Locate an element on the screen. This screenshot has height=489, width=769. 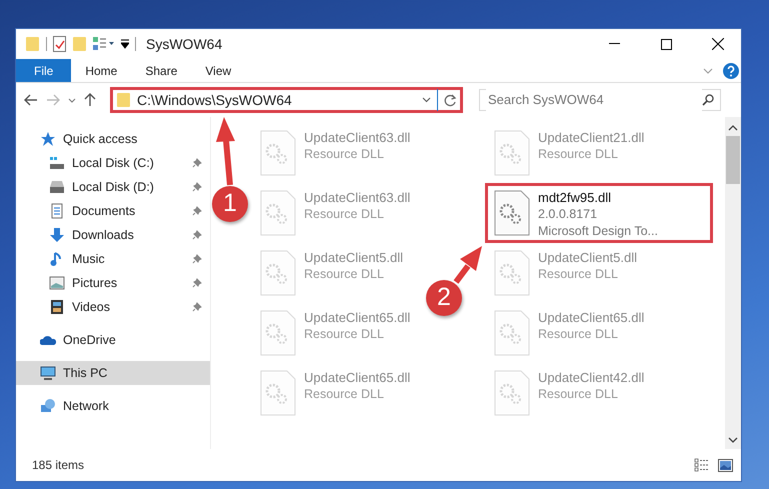
ribbon-tab: Share is located at coordinates (161, 70).